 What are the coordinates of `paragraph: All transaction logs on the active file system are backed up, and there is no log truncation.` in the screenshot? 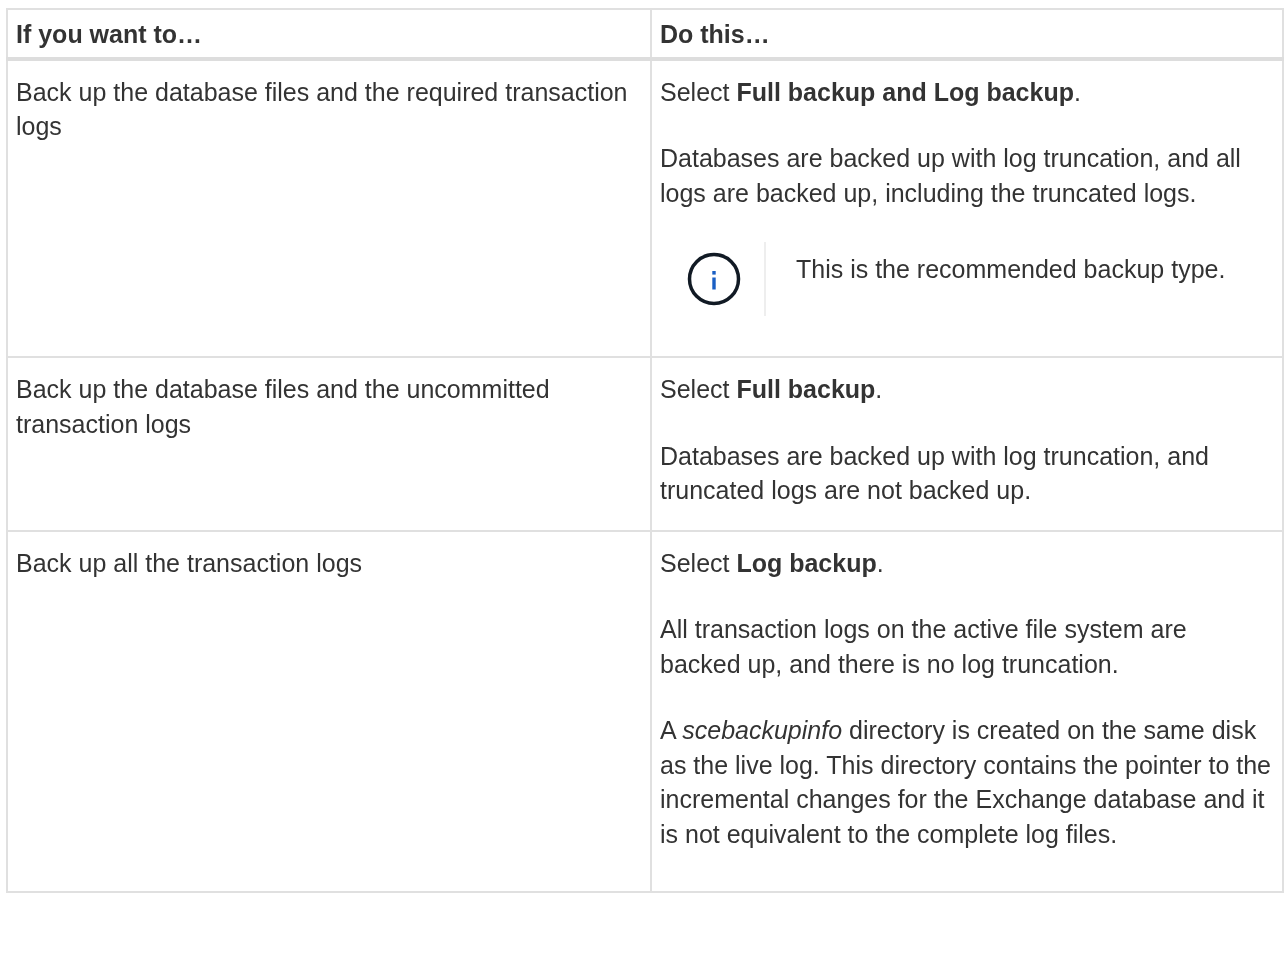 It's located at (924, 647).